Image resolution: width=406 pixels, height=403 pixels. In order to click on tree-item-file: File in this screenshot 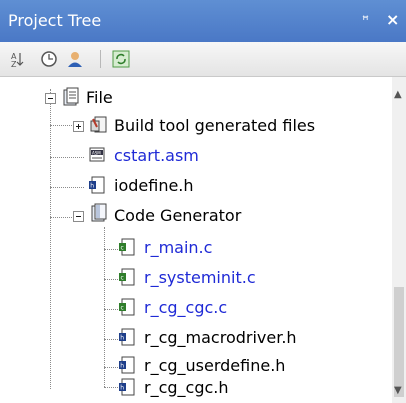, I will do `click(99, 97)`.